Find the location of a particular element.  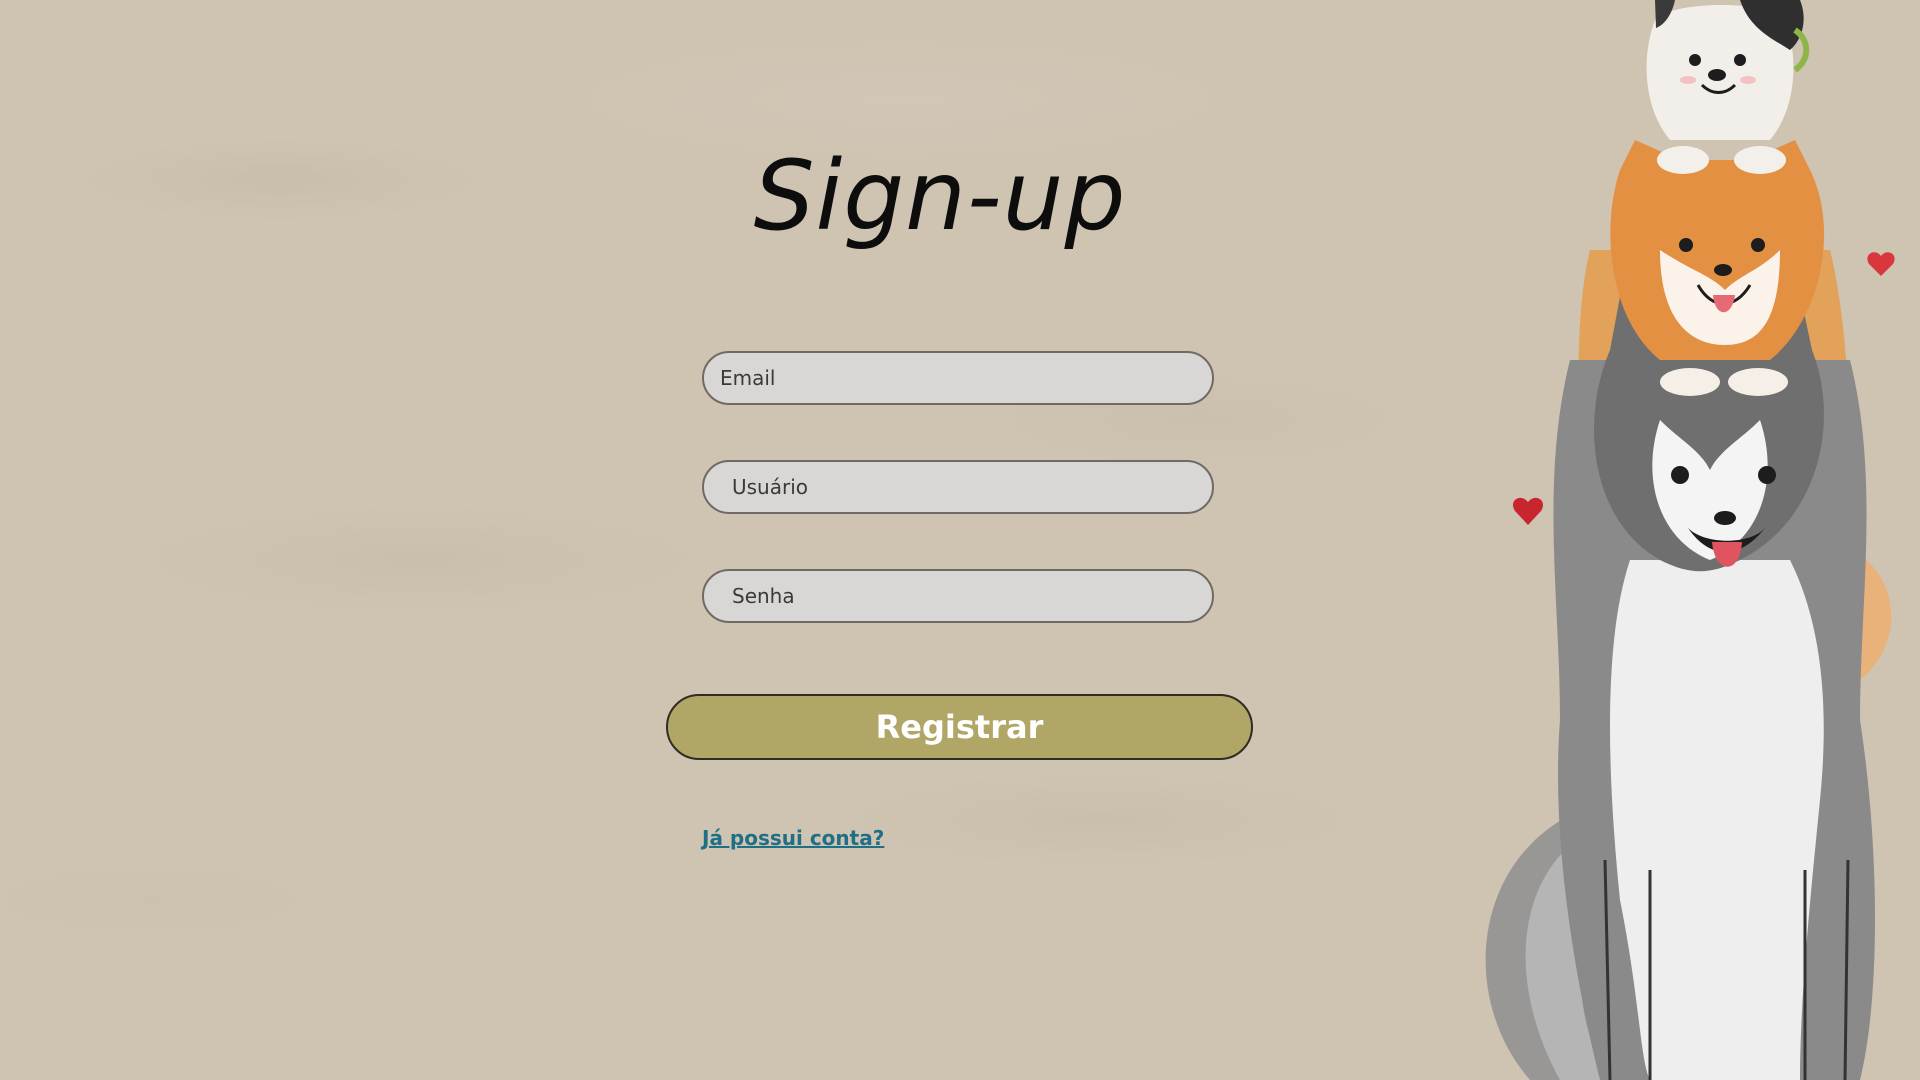

password-field is located at coordinates (958, 596).